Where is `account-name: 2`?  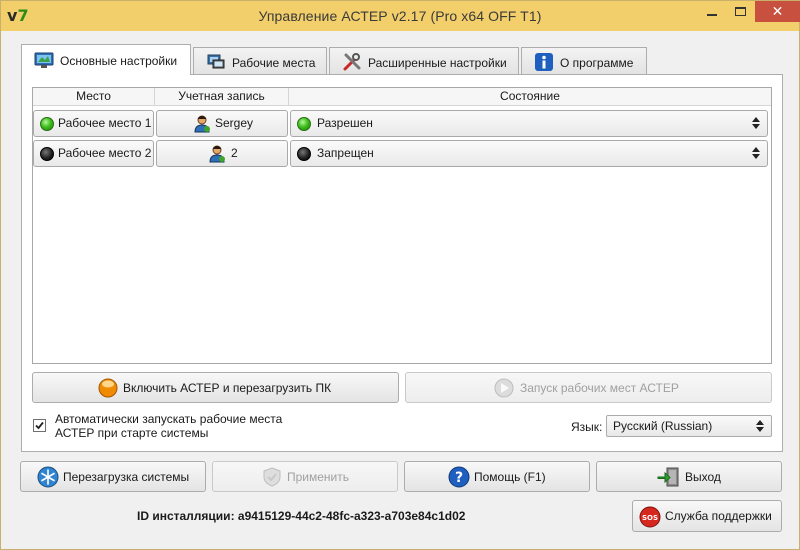 account-name: 2 is located at coordinates (234, 153).